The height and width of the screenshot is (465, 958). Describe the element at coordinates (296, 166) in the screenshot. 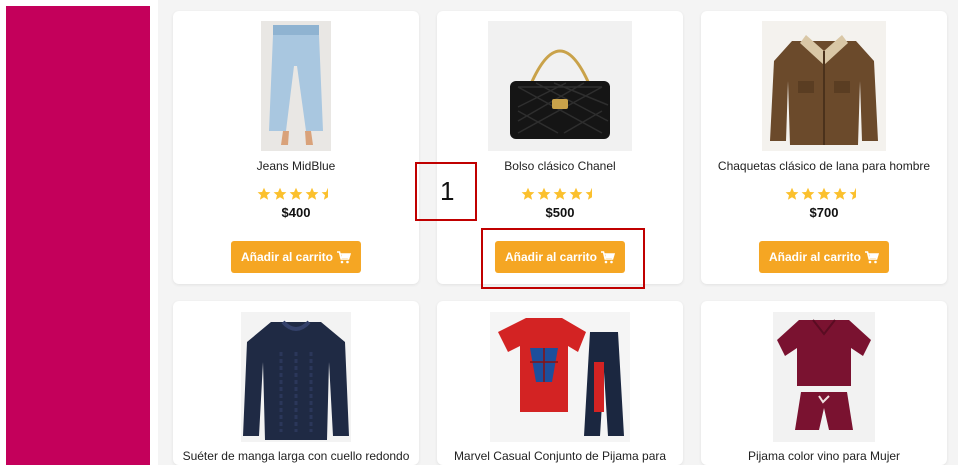

I see `product-name: Jeans MidBlue` at that location.